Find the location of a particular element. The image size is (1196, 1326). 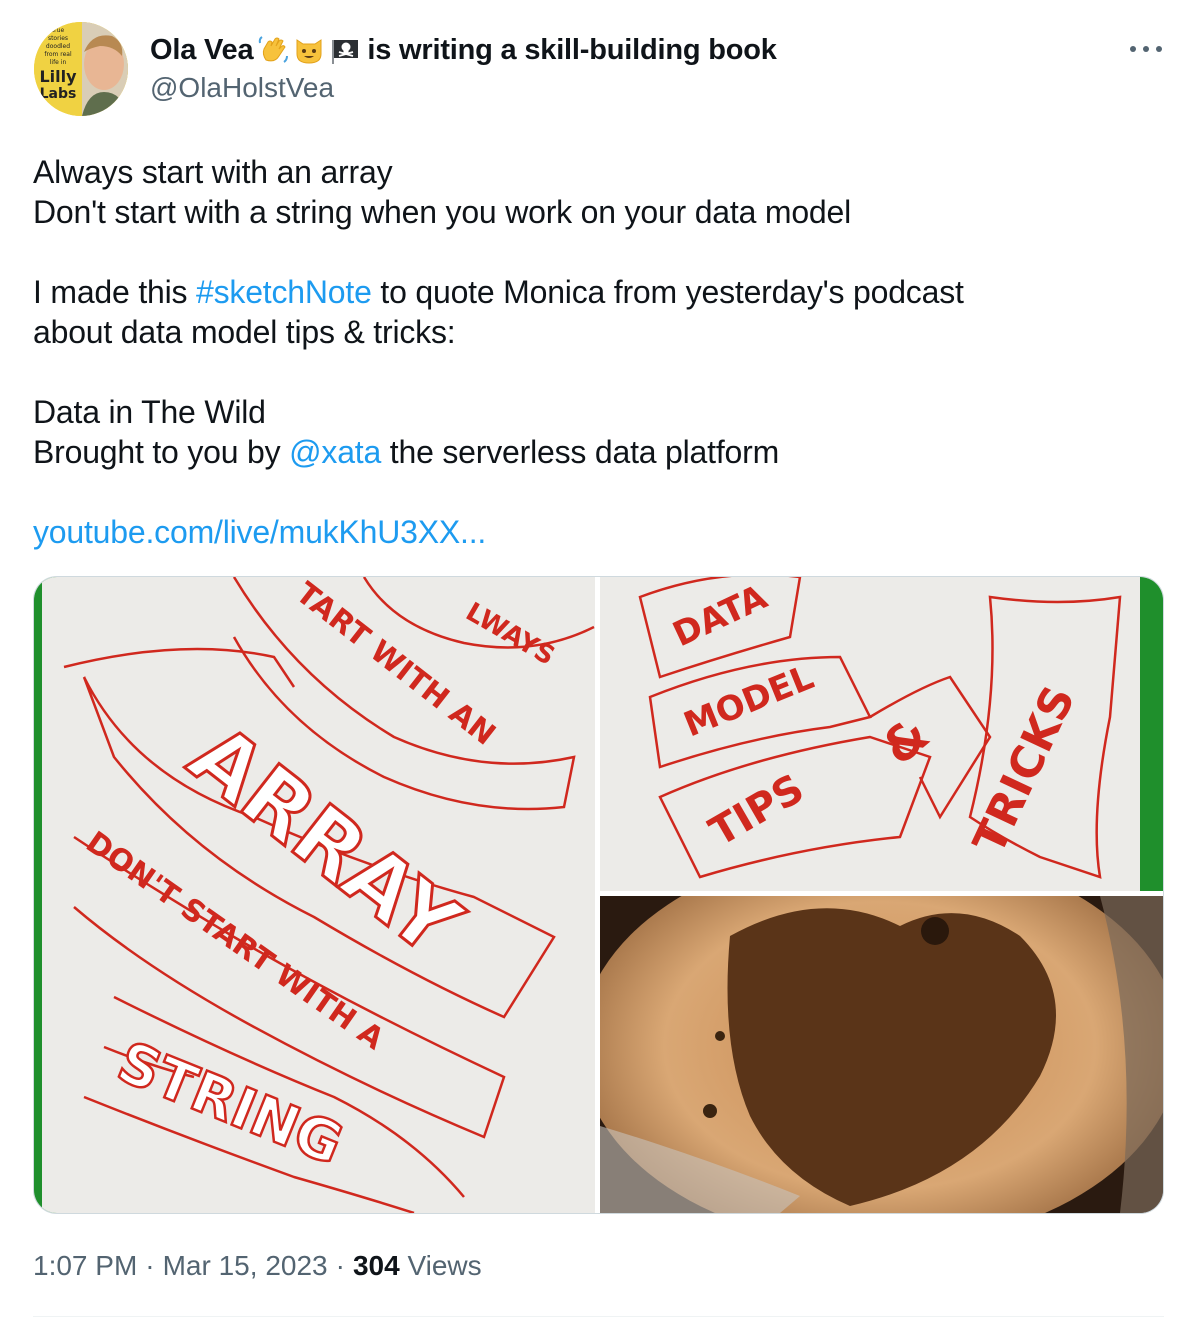

avatar-badge-line: doodled is located at coordinates (58, 46).